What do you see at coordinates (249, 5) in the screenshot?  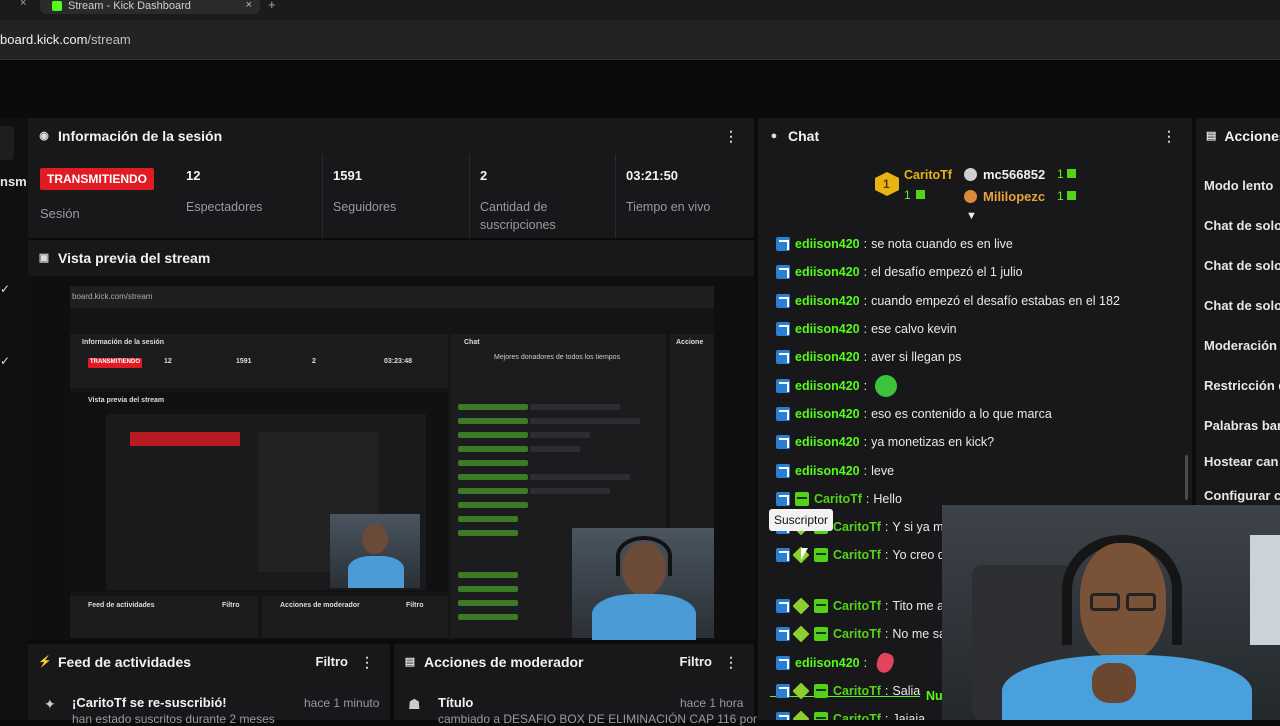 I see `tab-close-icon: ×` at bounding box center [249, 5].